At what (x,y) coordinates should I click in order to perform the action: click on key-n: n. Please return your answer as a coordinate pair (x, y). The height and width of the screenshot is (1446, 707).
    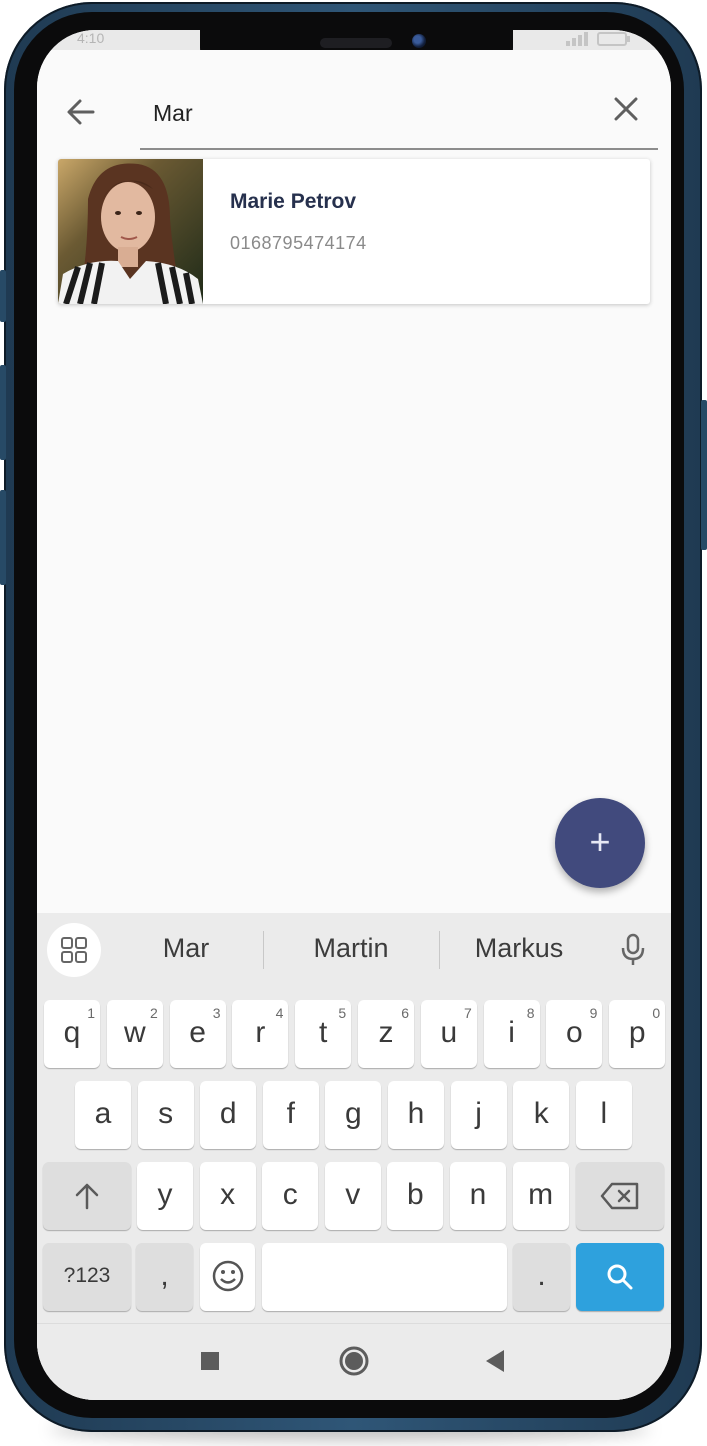
    Looking at the image, I should click on (478, 1196).